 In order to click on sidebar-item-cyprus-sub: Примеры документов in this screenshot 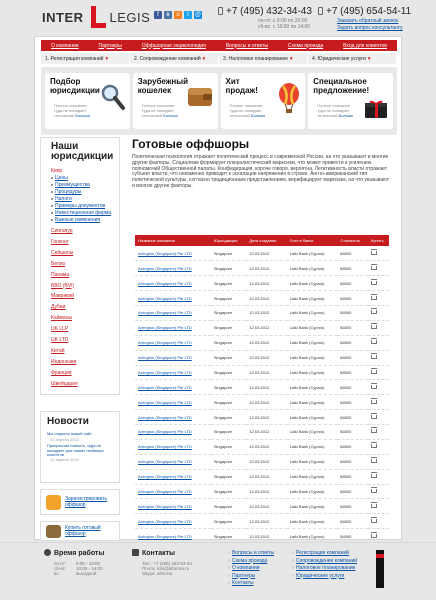, I will do `click(77, 206)`.